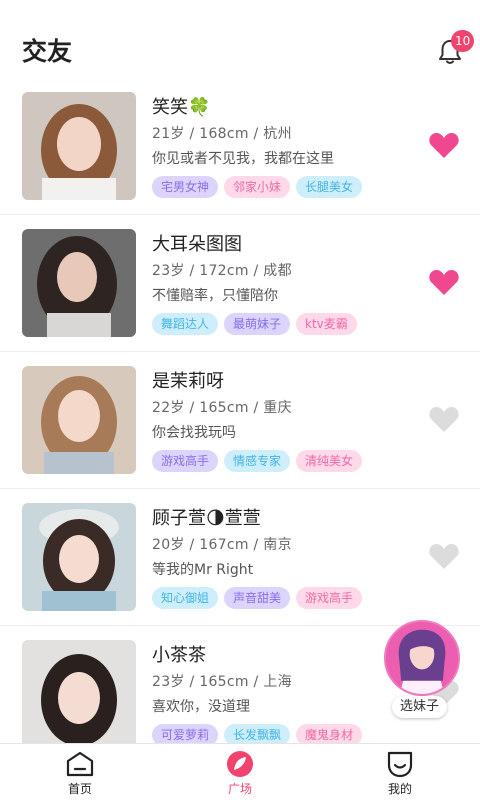 This screenshot has height=800, width=480. Describe the element at coordinates (194, 433) in the screenshot. I see `user-bio: 你会找我玩吗` at that location.